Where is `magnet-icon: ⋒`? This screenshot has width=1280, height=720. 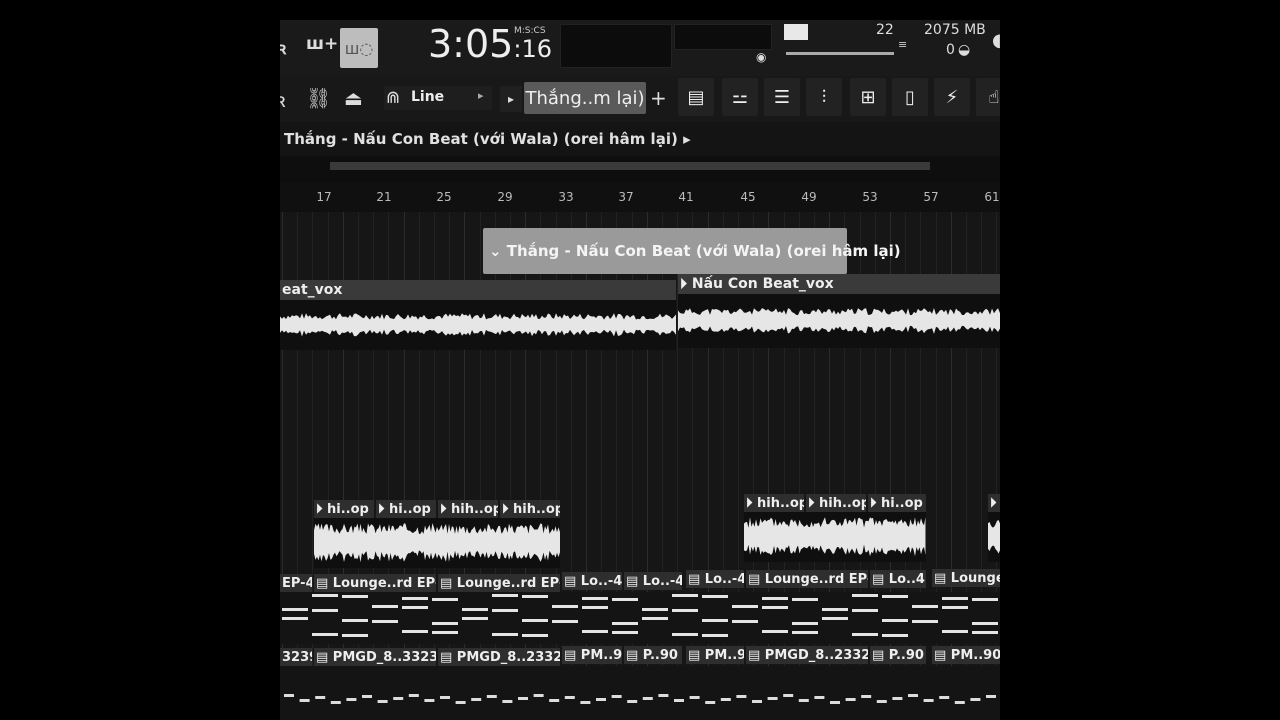 magnet-icon: ⋒ is located at coordinates (393, 98).